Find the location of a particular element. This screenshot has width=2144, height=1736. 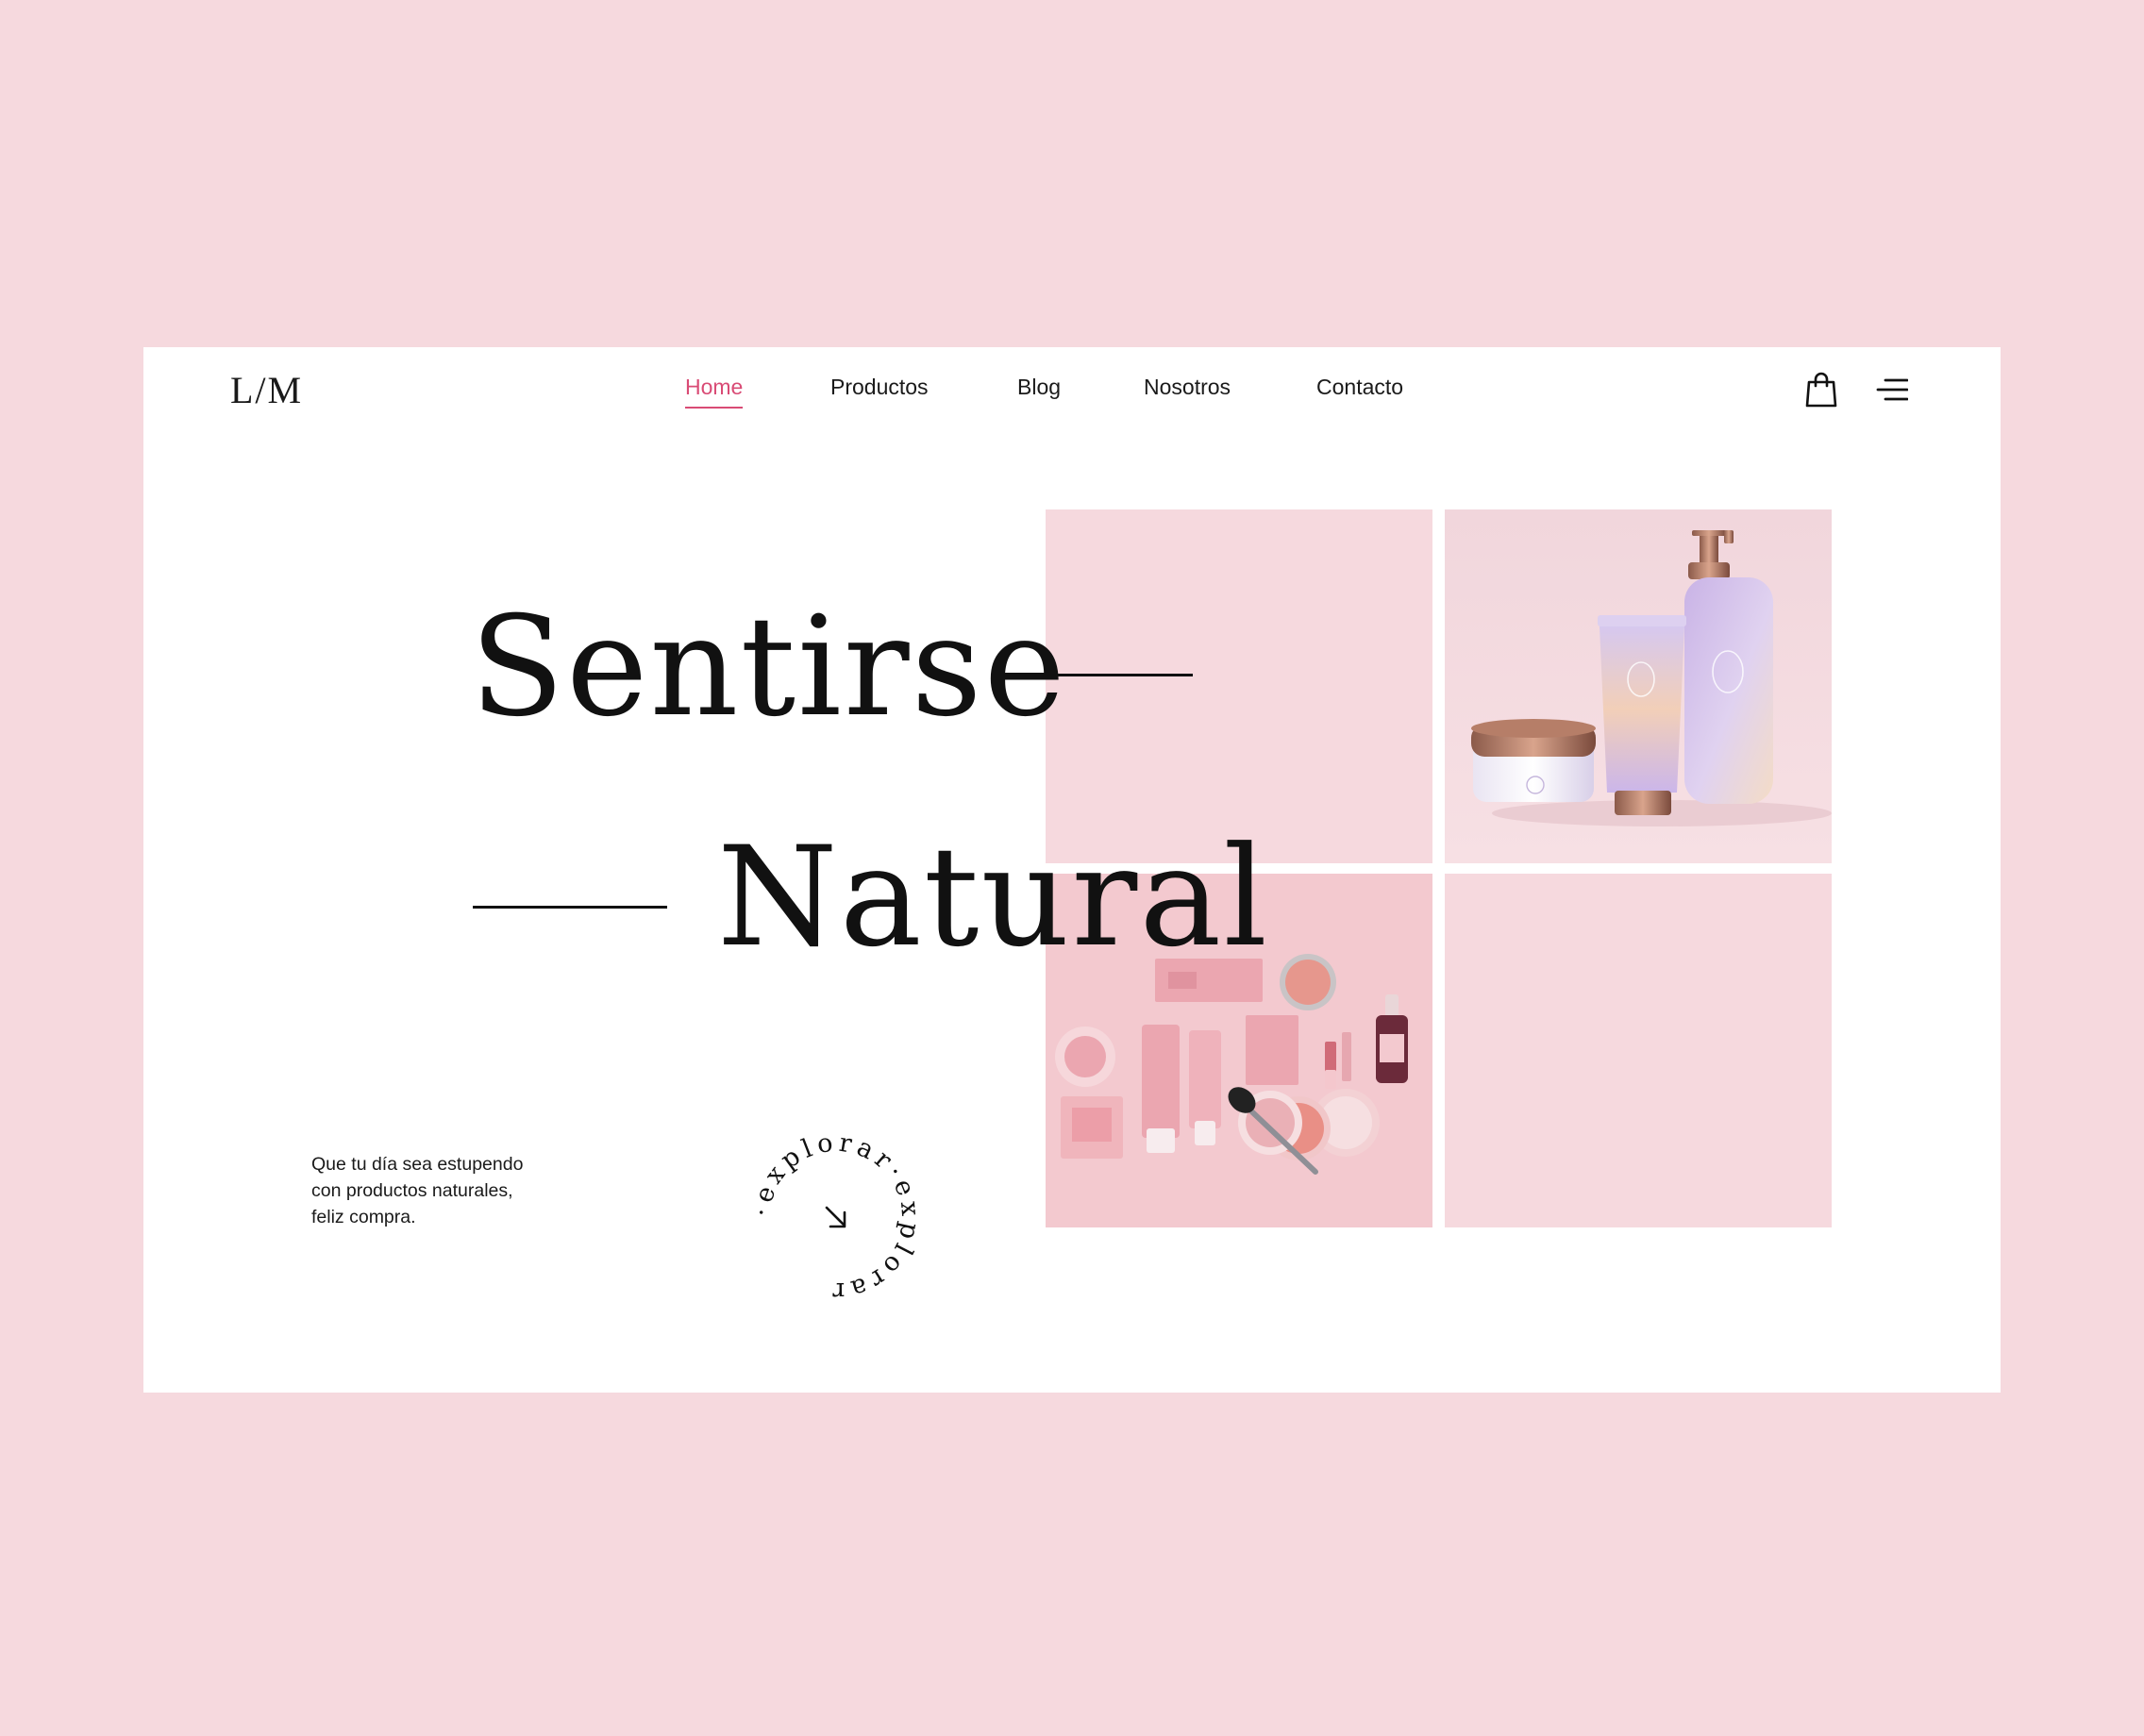

tagline-line: con productos naturales, is located at coordinates (412, 1190).